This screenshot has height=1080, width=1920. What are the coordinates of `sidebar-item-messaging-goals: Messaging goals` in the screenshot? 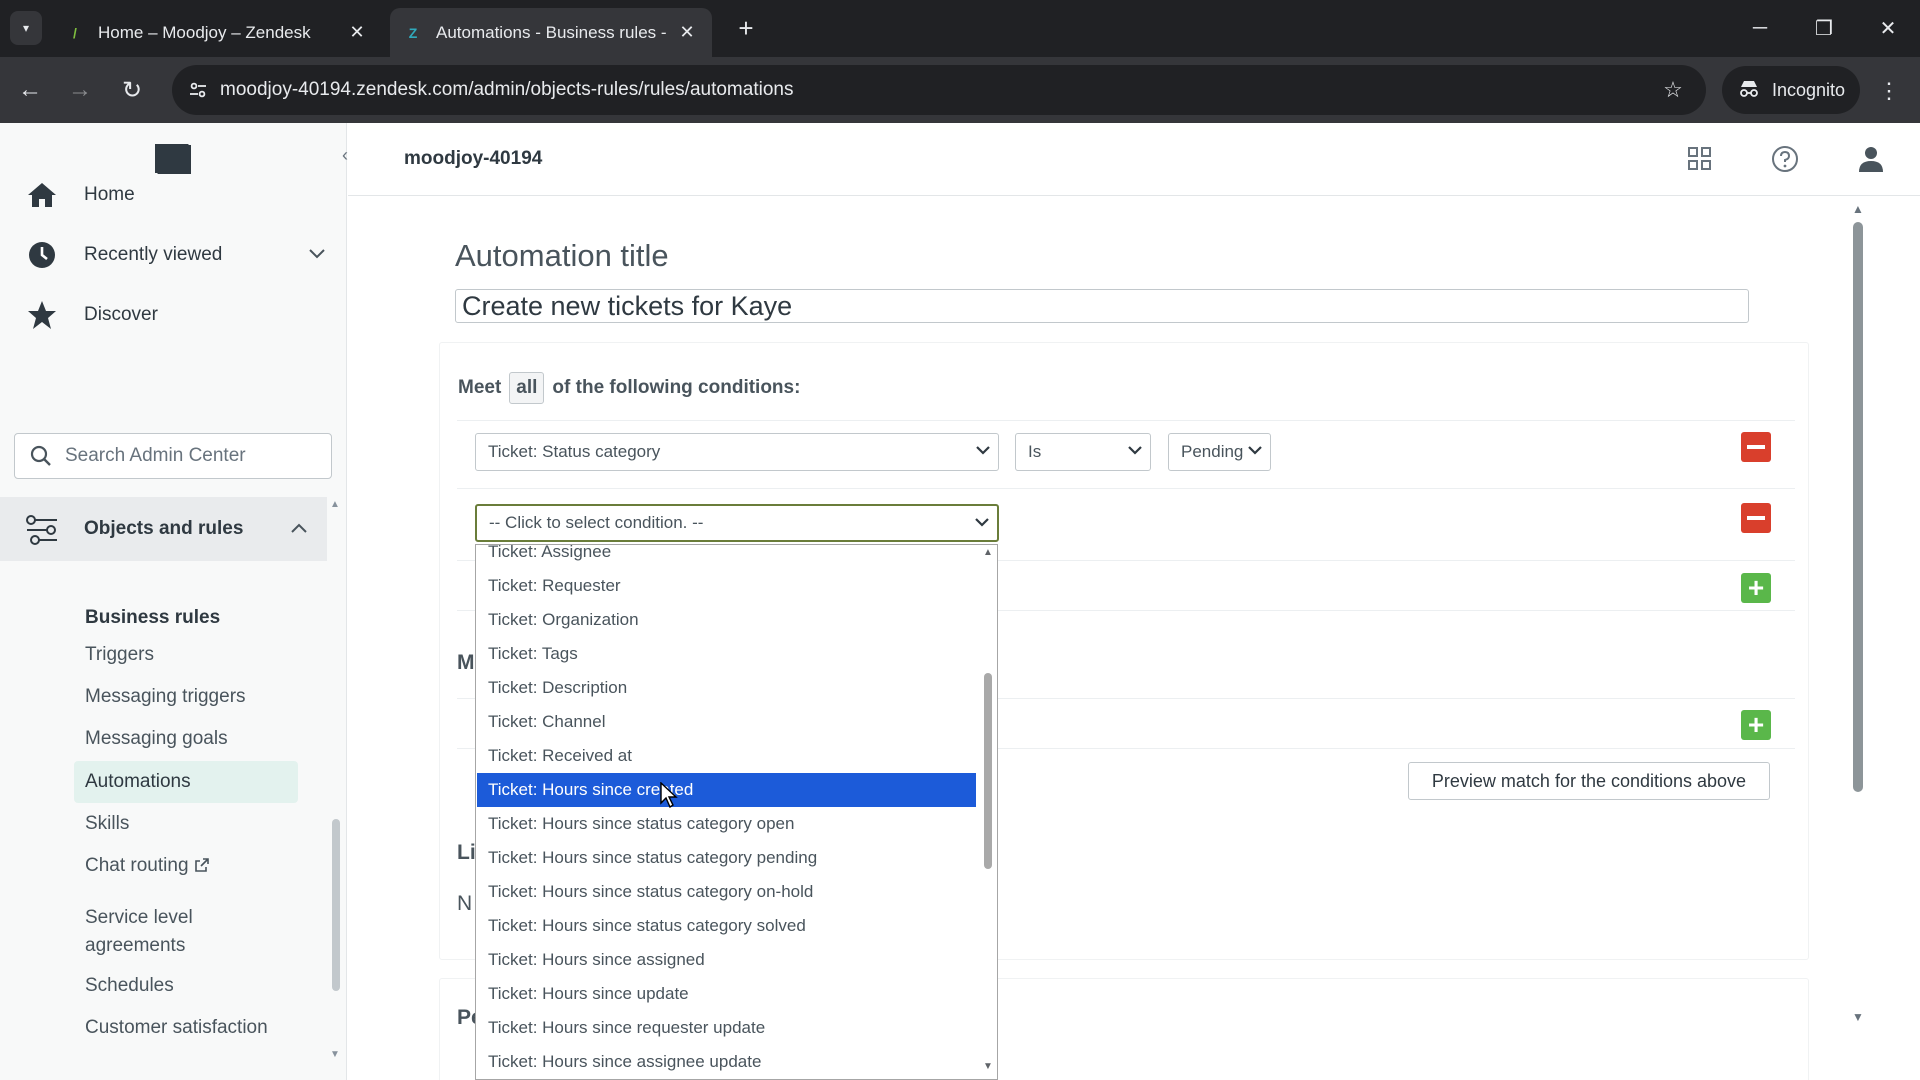 It's located at (186, 739).